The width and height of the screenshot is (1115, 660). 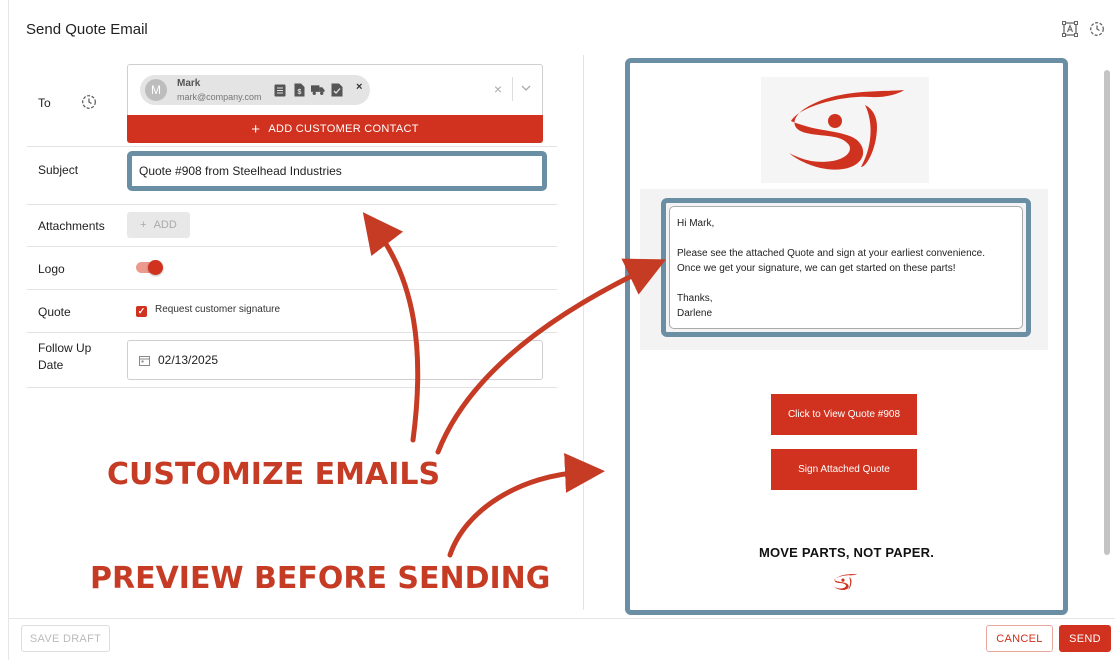 What do you see at coordinates (292, 226) in the screenshot?
I see `attachments-row: Attachments + ADD` at bounding box center [292, 226].